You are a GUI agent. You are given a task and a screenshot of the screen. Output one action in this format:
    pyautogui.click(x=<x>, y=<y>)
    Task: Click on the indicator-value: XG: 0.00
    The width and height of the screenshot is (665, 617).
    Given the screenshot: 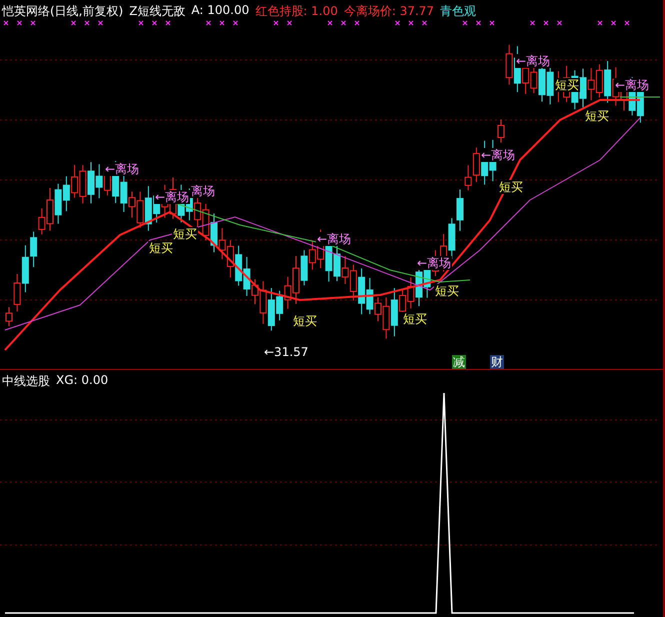 What is the action you would take?
    pyautogui.click(x=82, y=381)
    